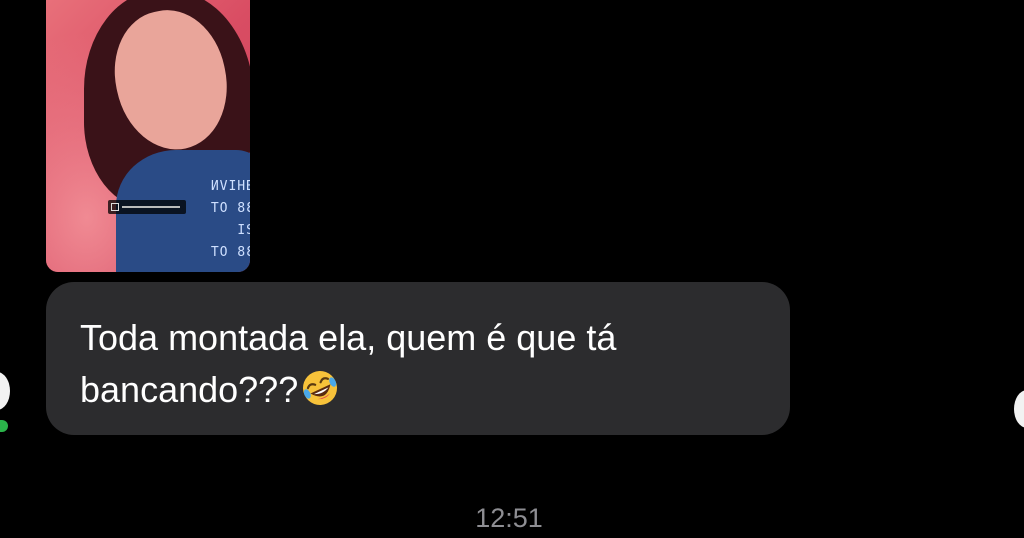 This screenshot has width=1024, height=538. What do you see at coordinates (4, 426) in the screenshot?
I see `online-status-dot` at bounding box center [4, 426].